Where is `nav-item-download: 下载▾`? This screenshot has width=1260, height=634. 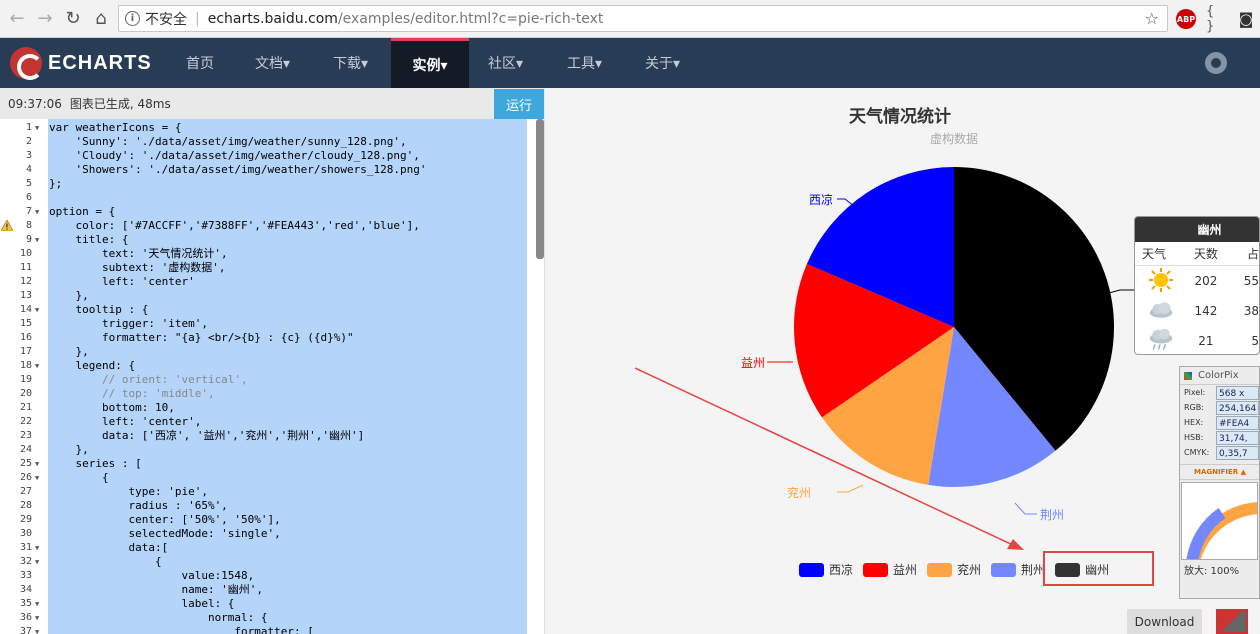
nav-item-download: 下载▾ is located at coordinates (350, 63).